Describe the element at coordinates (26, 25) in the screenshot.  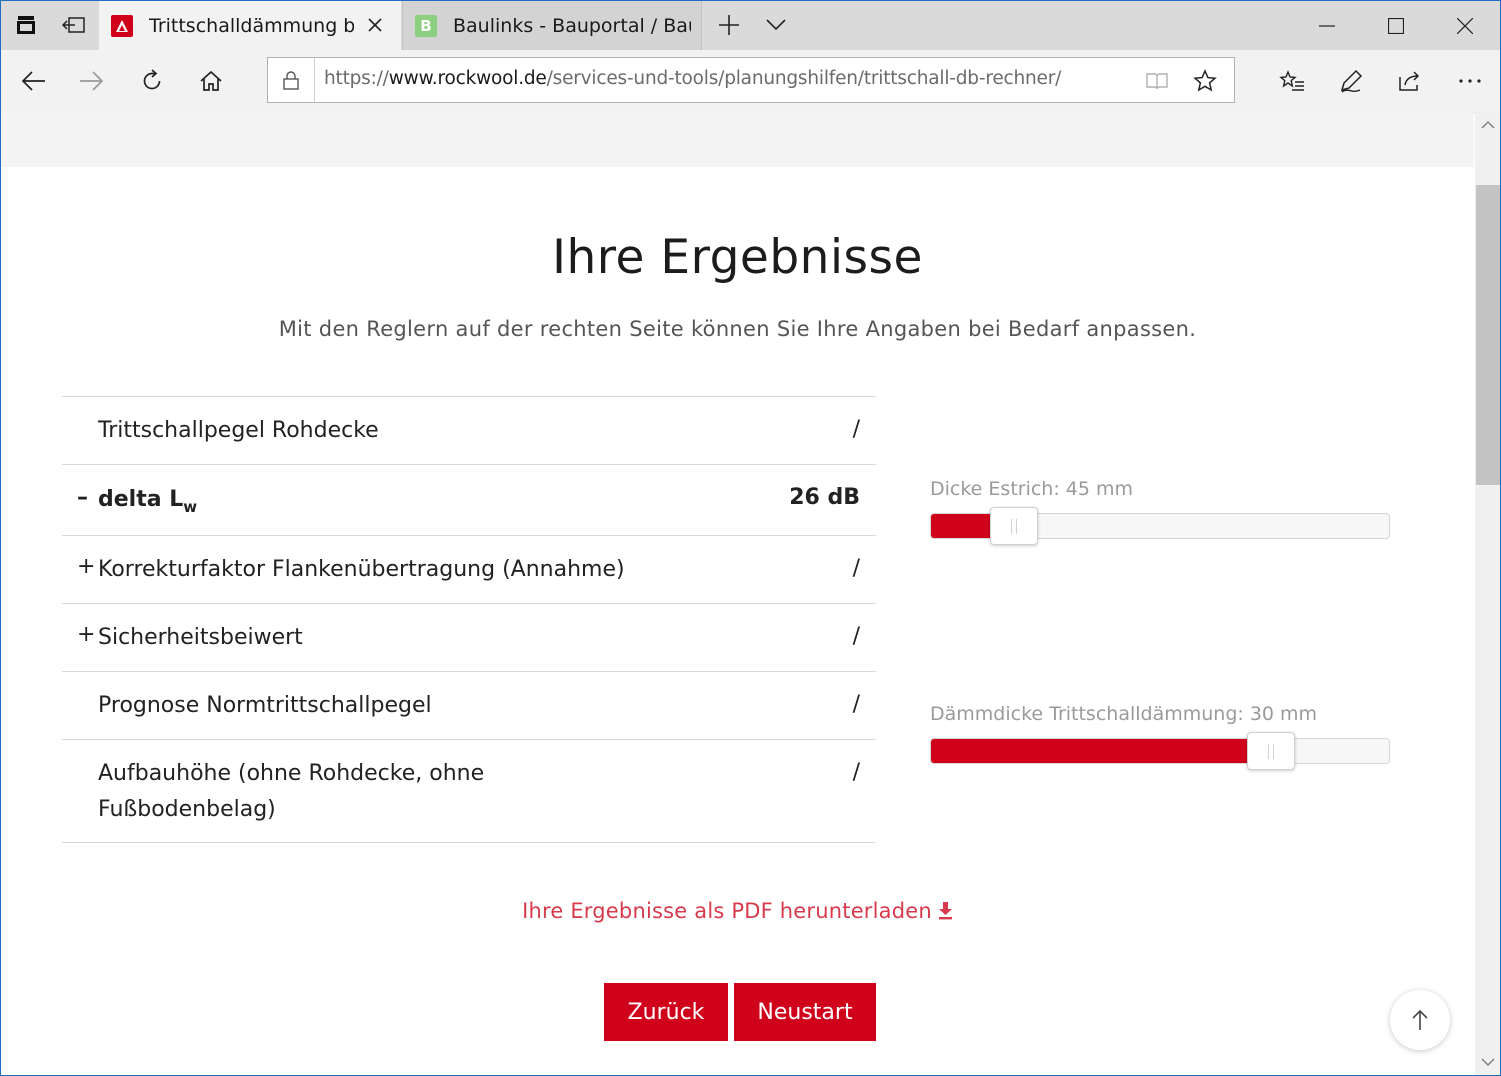
I see `tab-actions-icon` at that location.